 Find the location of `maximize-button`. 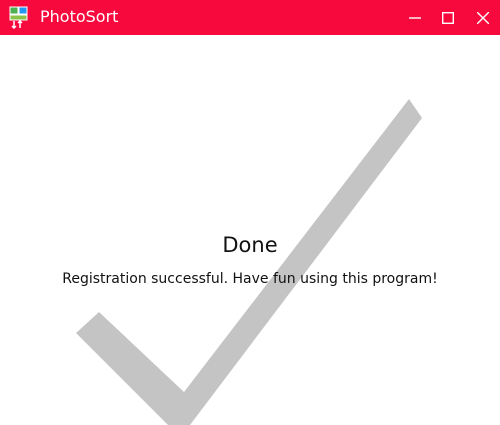

maximize-button is located at coordinates (448, 17).